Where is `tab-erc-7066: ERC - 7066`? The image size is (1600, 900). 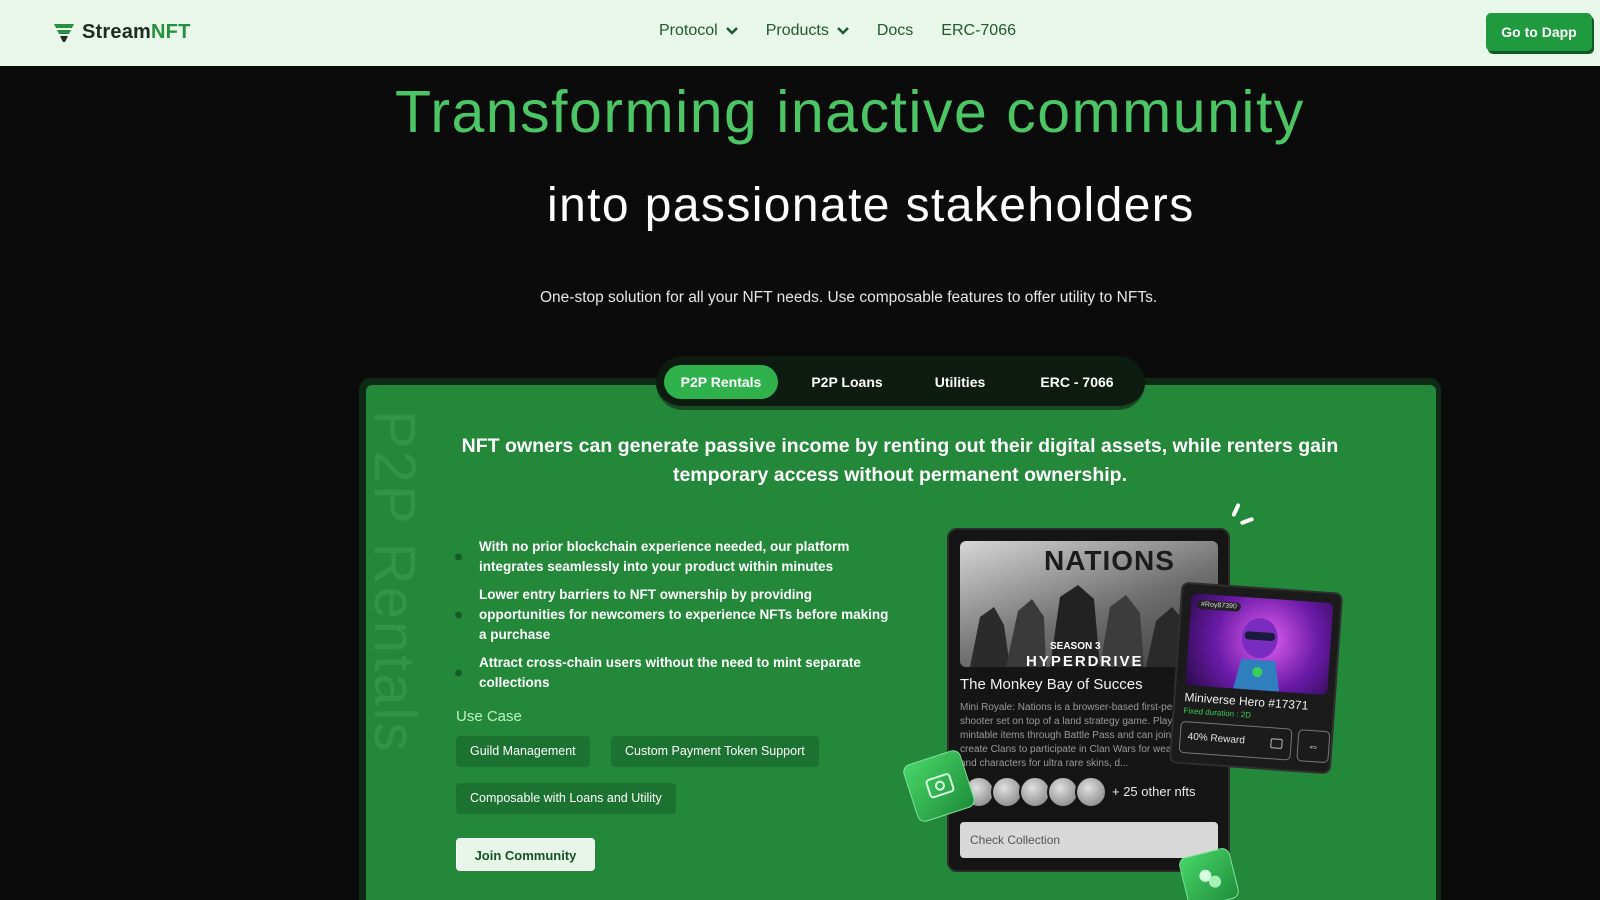
tab-erc-7066: ERC - 7066 is located at coordinates (1077, 382).